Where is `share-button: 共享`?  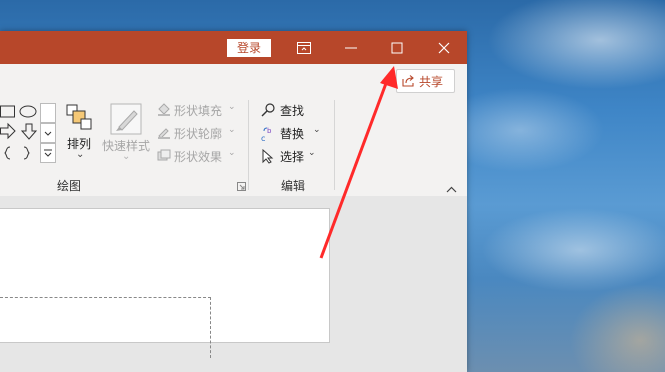 share-button: 共享 is located at coordinates (425, 81).